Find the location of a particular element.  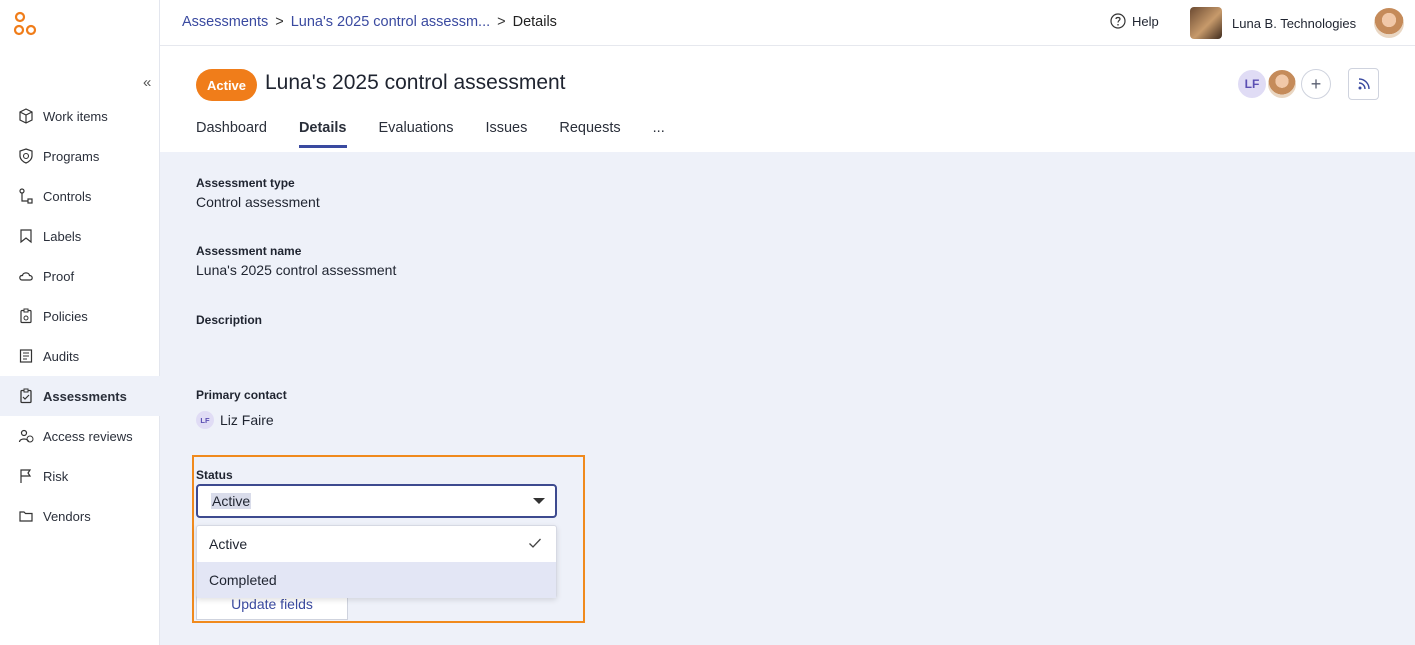

sidebar-item-controls: Controls is located at coordinates (80, 196).